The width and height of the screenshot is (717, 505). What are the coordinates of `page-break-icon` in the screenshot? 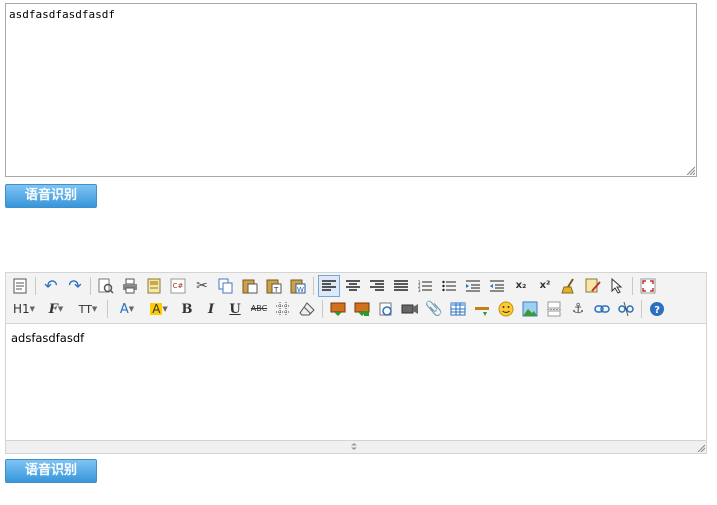 It's located at (554, 309).